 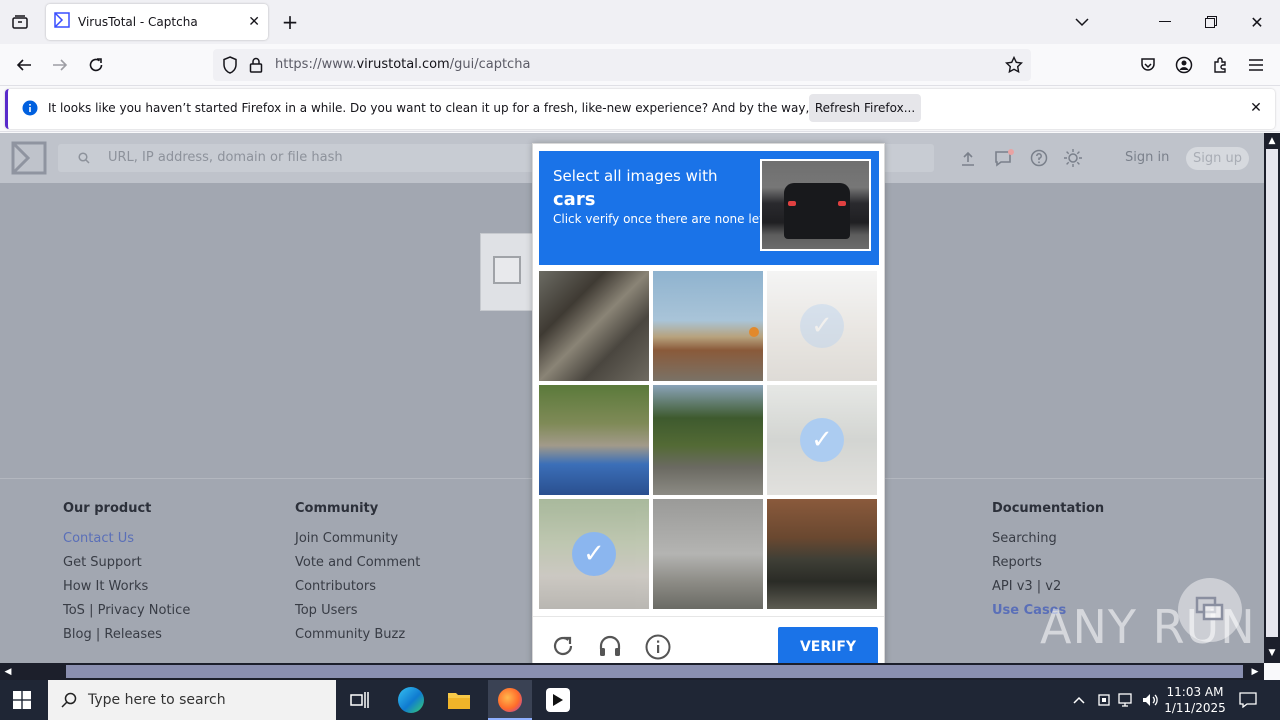 I want to click on task-view-icon, so click(x=360, y=700).